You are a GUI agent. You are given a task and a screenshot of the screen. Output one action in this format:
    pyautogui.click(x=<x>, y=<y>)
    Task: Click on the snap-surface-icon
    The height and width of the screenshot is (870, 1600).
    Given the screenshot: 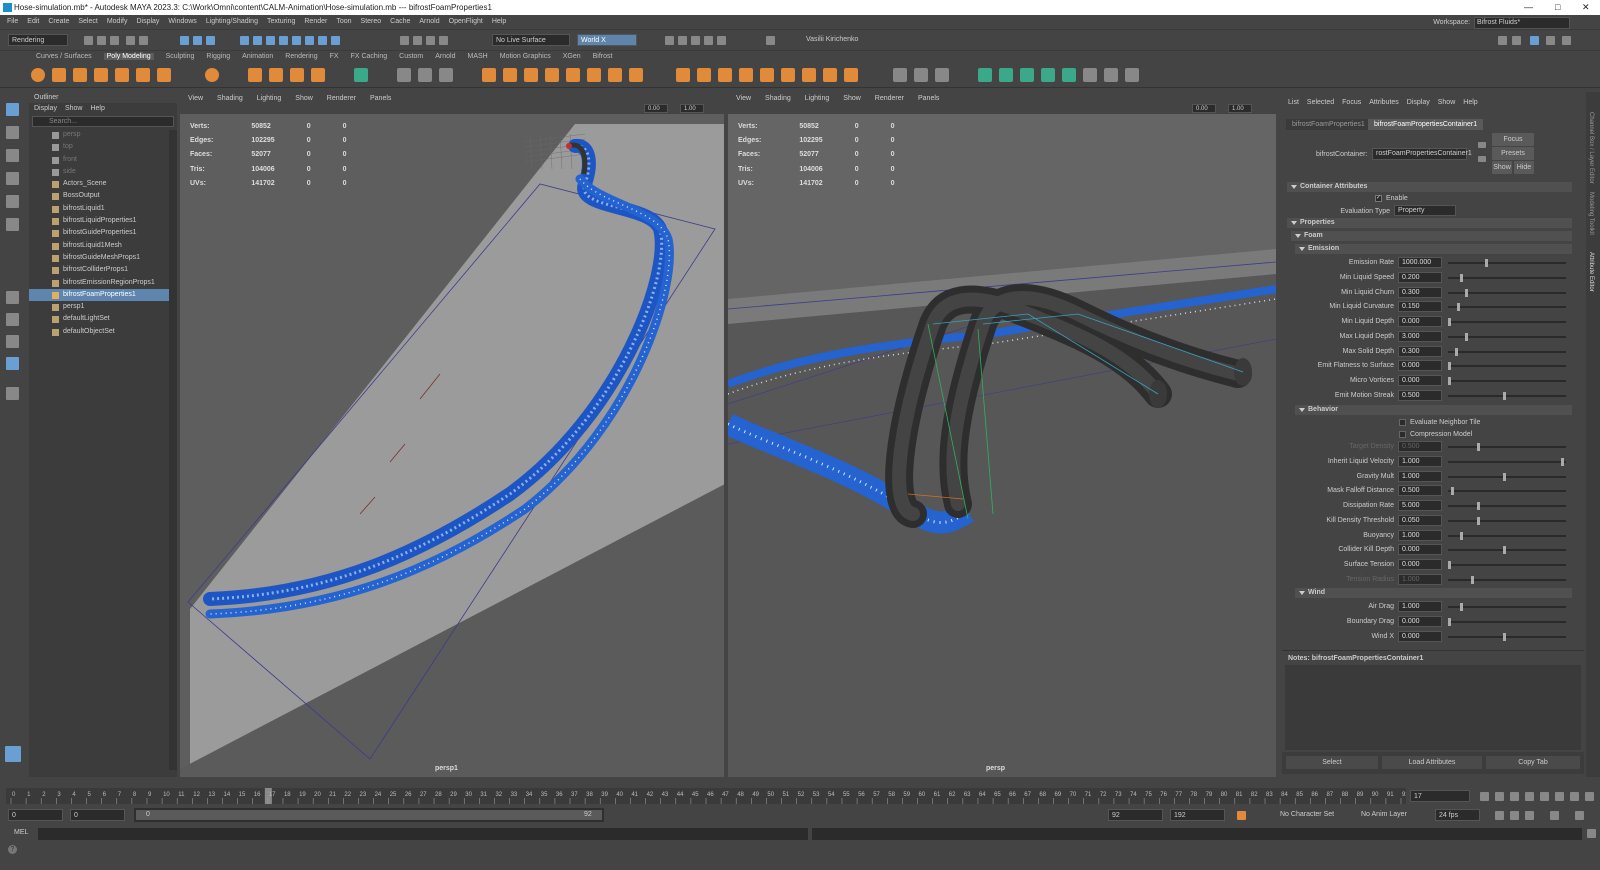 What is the action you would take?
    pyautogui.click(x=296, y=40)
    